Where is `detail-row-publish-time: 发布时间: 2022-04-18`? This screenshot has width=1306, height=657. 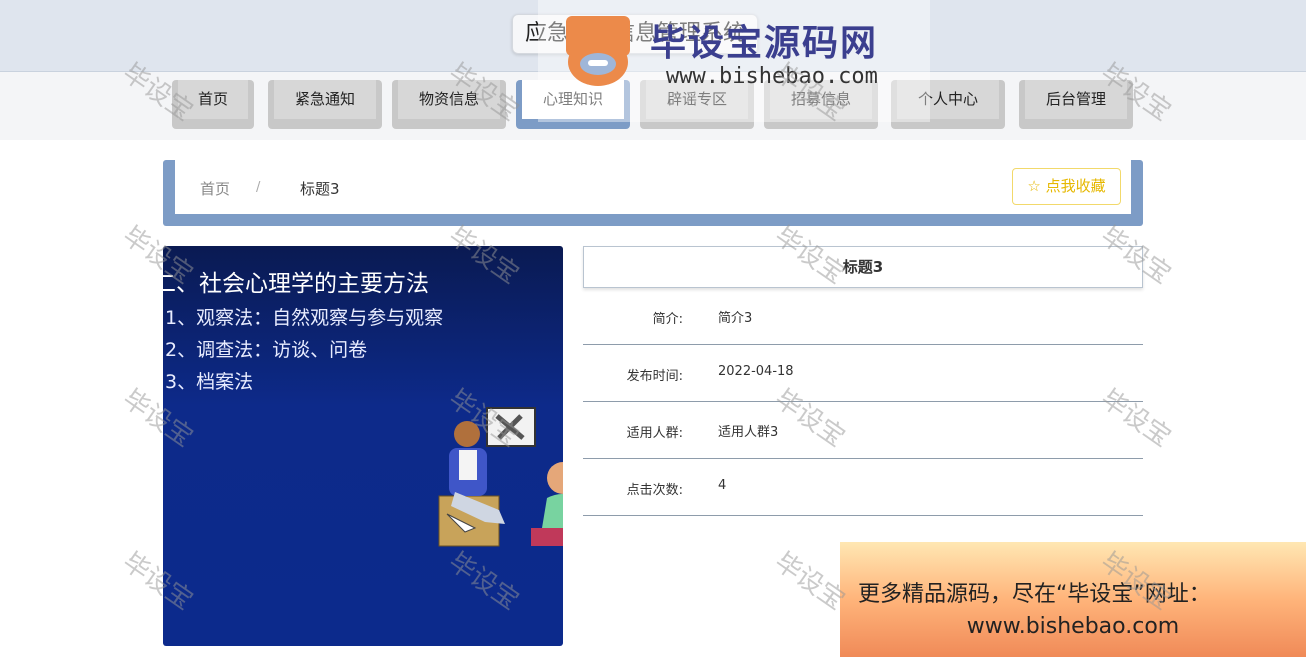
detail-row-publish-time: 发布时间: 2022-04-18 is located at coordinates (863, 373).